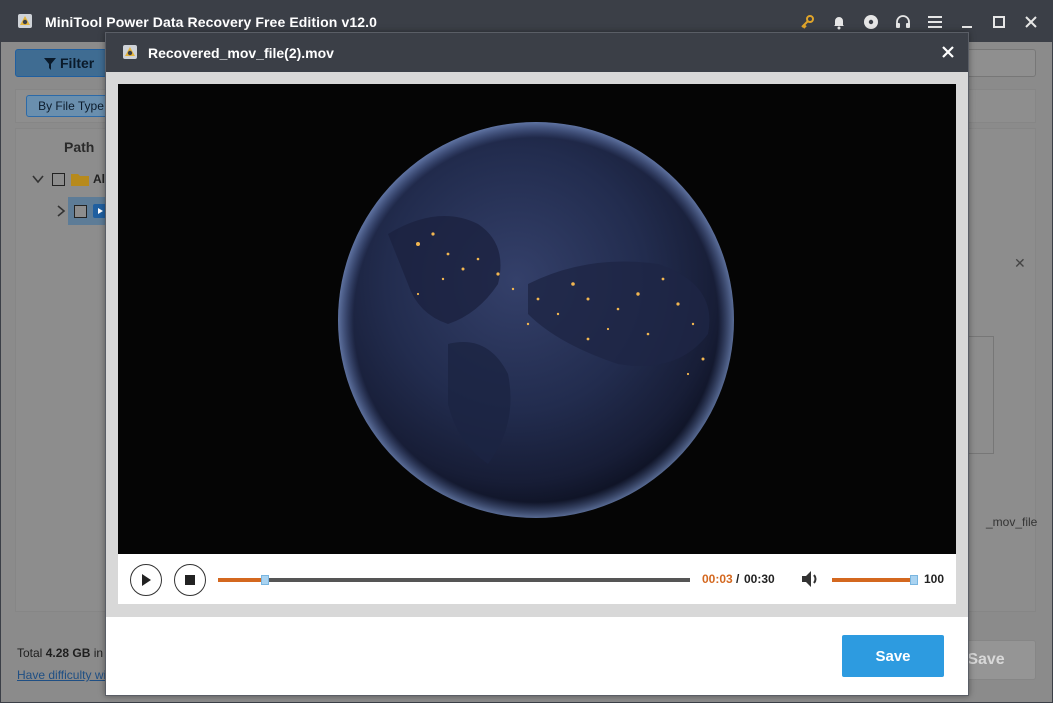 The image size is (1053, 703). What do you see at coordinates (80, 180) in the screenshot?
I see `folder-icon` at bounding box center [80, 180].